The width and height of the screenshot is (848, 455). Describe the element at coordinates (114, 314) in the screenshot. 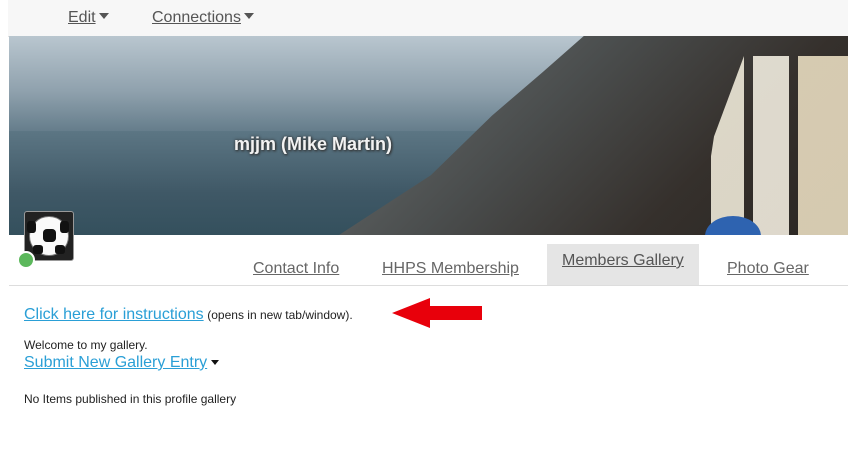

I see `instructions-link: Click here for instructions` at that location.